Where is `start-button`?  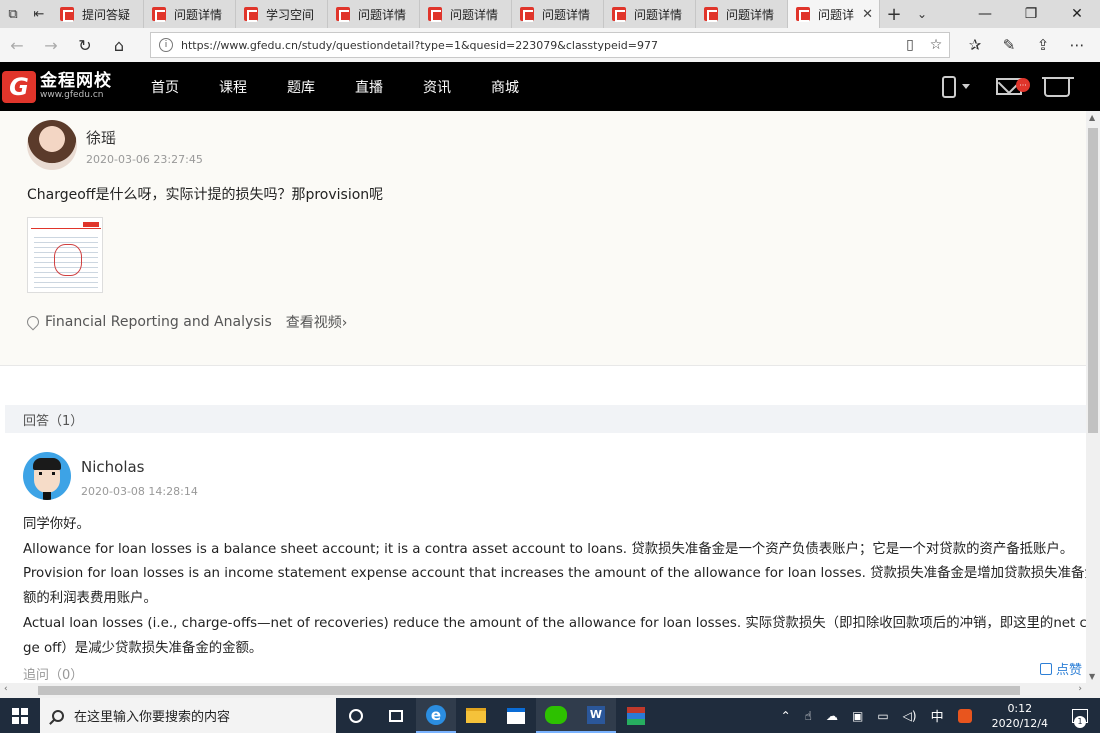 start-button is located at coordinates (20, 715).